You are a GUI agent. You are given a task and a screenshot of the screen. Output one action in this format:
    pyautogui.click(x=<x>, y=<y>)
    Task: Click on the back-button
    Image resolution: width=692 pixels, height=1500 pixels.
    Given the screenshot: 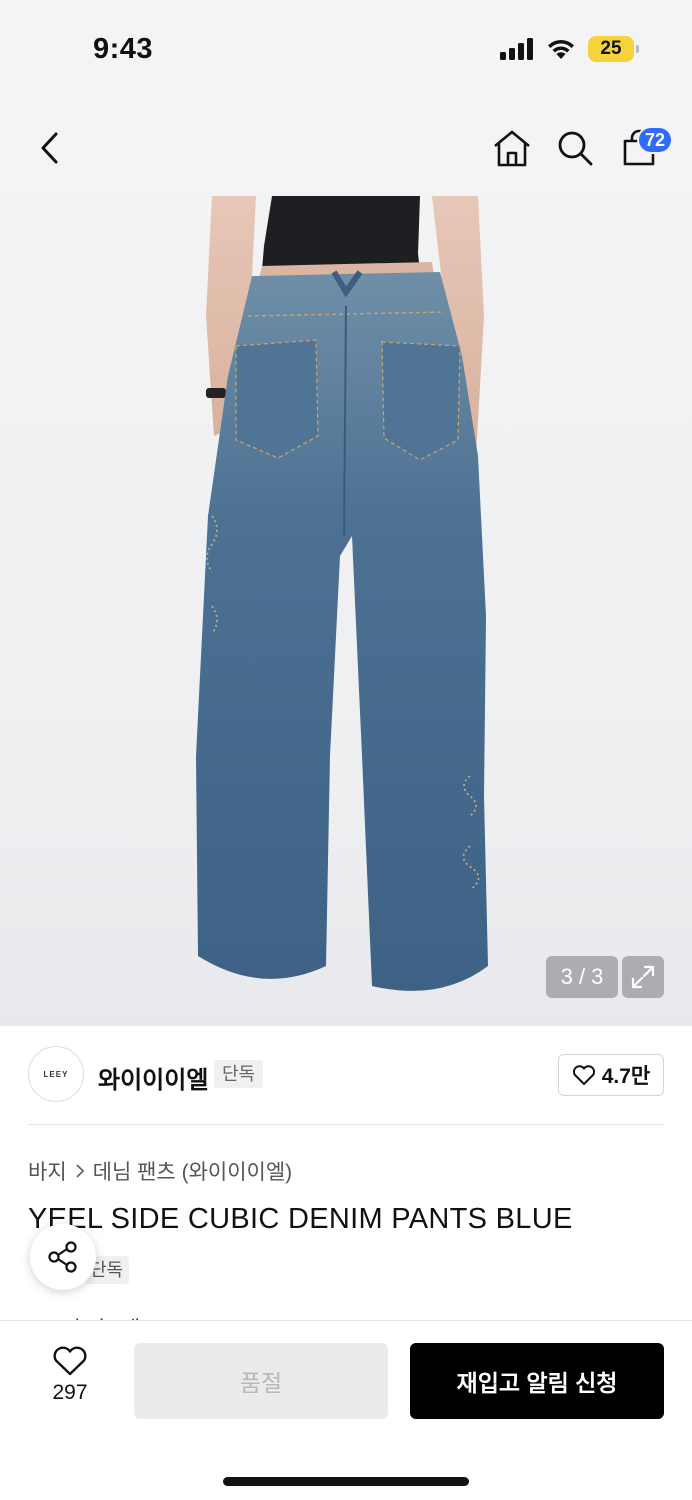 What is the action you would take?
    pyautogui.click(x=50, y=148)
    